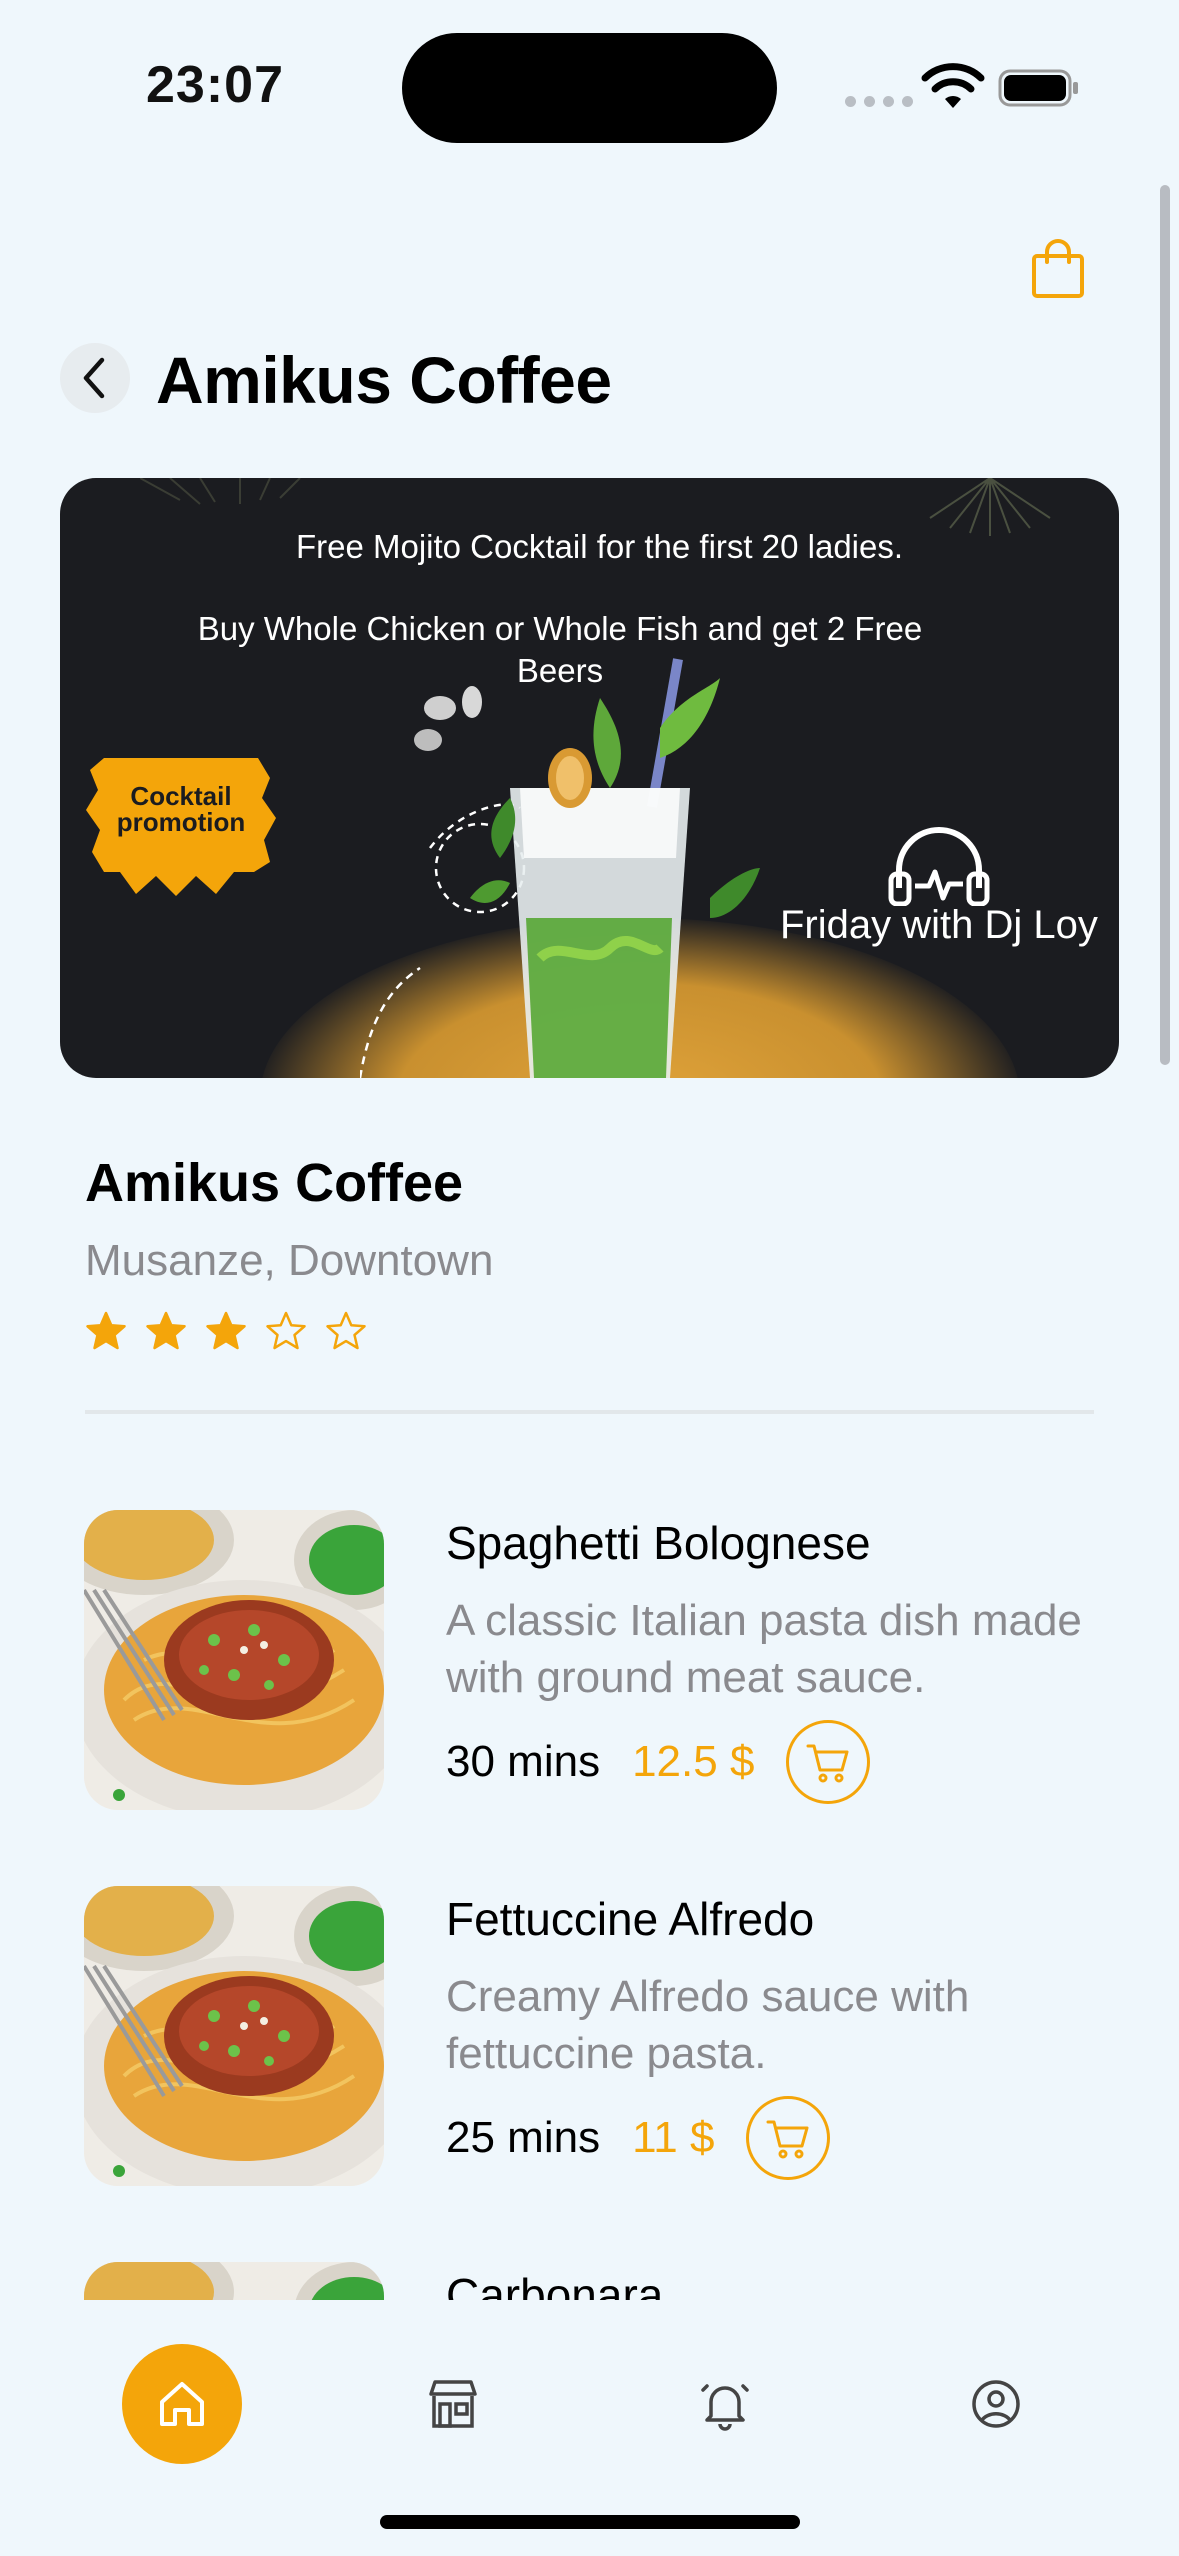  Describe the element at coordinates (215, 85) in the screenshot. I see `status-time: 23:07` at that location.